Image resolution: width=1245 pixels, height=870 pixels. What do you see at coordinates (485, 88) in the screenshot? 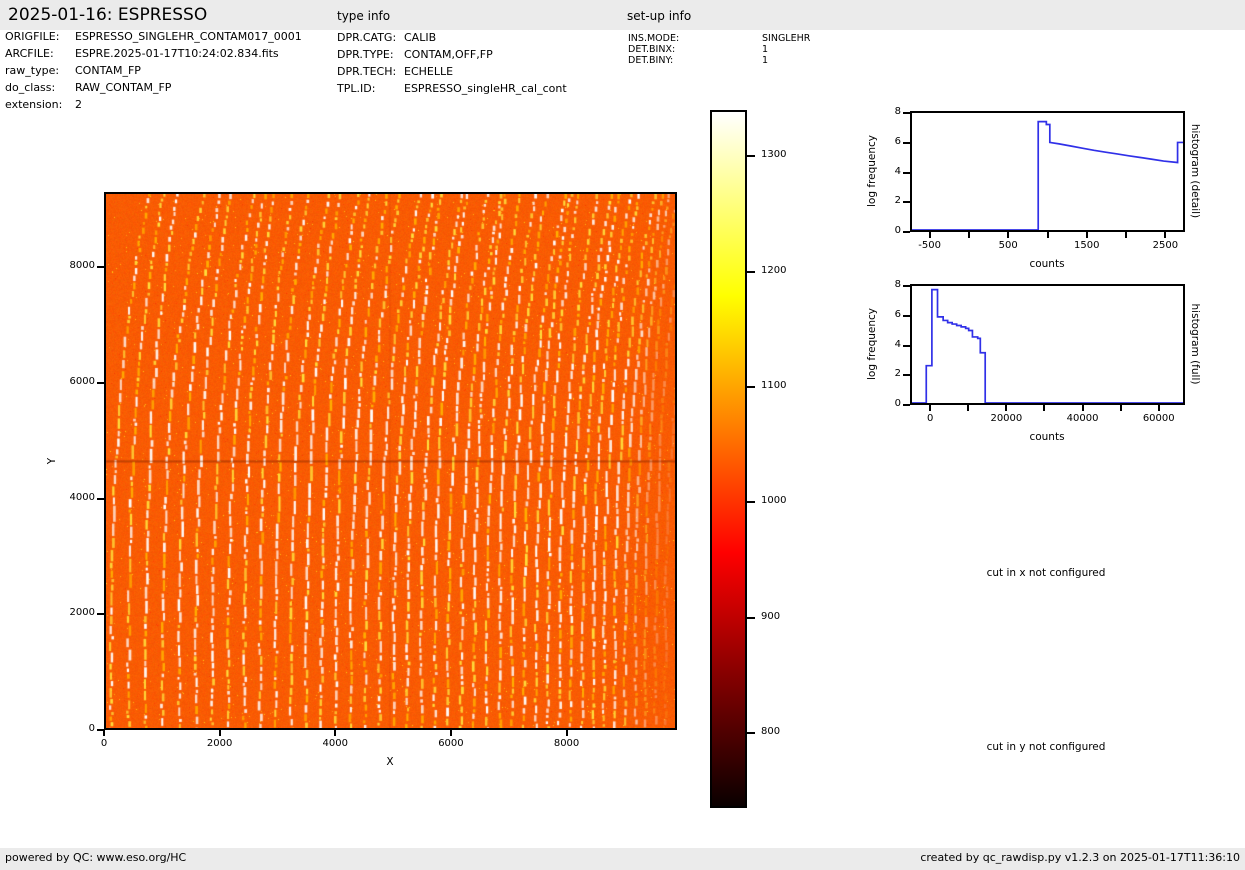
I see `field-value: ESPRESSO_singleHR_cal_cont` at bounding box center [485, 88].